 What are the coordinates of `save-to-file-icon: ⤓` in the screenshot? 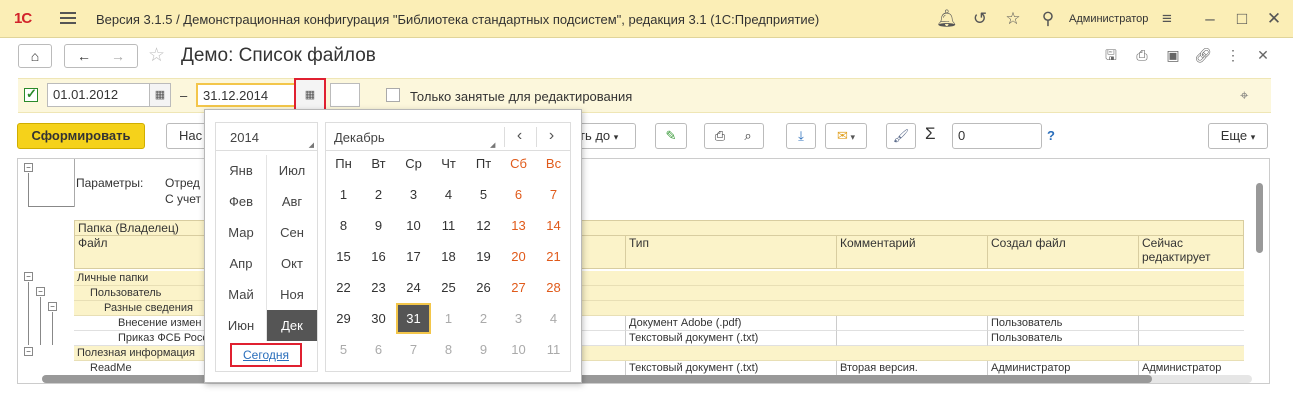 It's located at (801, 136).